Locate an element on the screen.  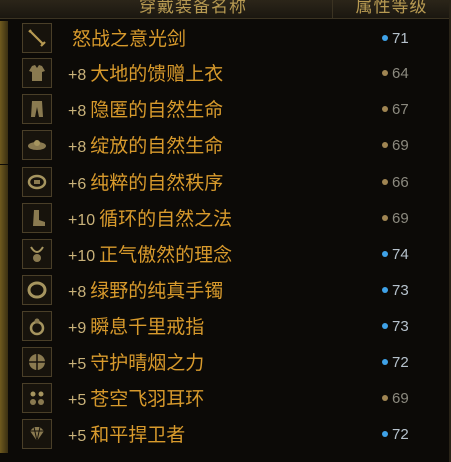
boots-icon is located at coordinates (39, 218).